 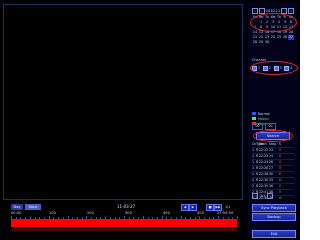 I want to click on ruler-label: 100, so click(x=52, y=213).